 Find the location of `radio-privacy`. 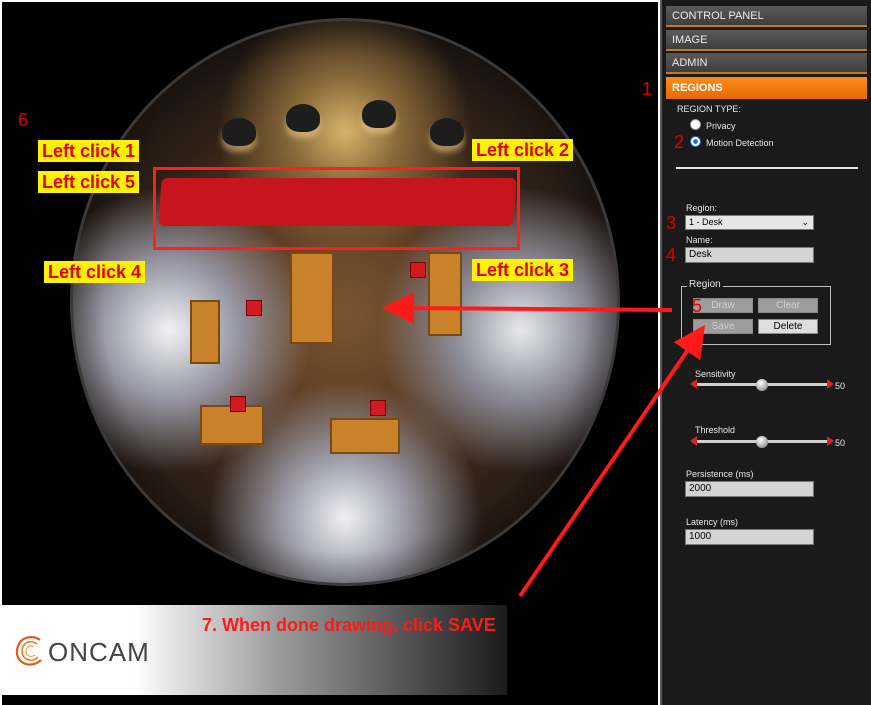

radio-privacy is located at coordinates (695, 124).